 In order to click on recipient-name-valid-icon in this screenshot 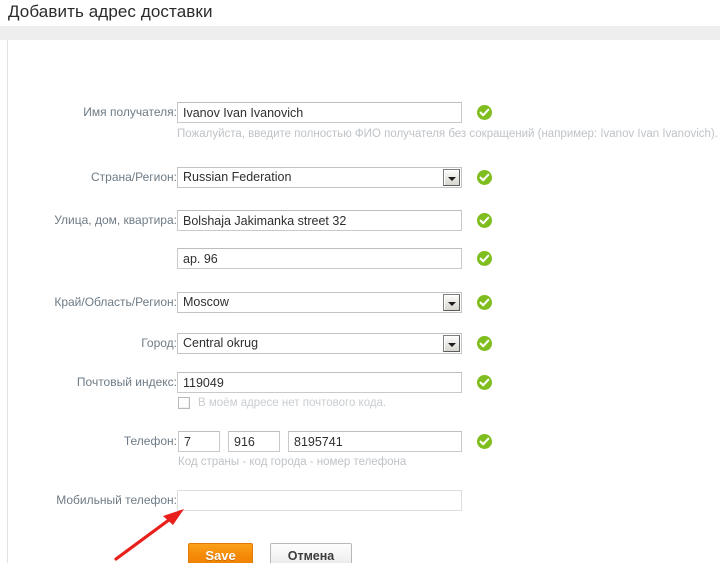, I will do `click(484, 112)`.